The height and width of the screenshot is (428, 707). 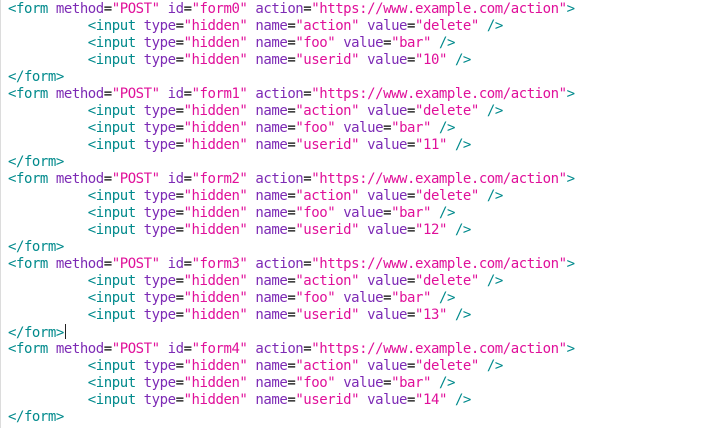 What do you see at coordinates (431, 145) in the screenshot?
I see `attribute-value: "11"` at bounding box center [431, 145].